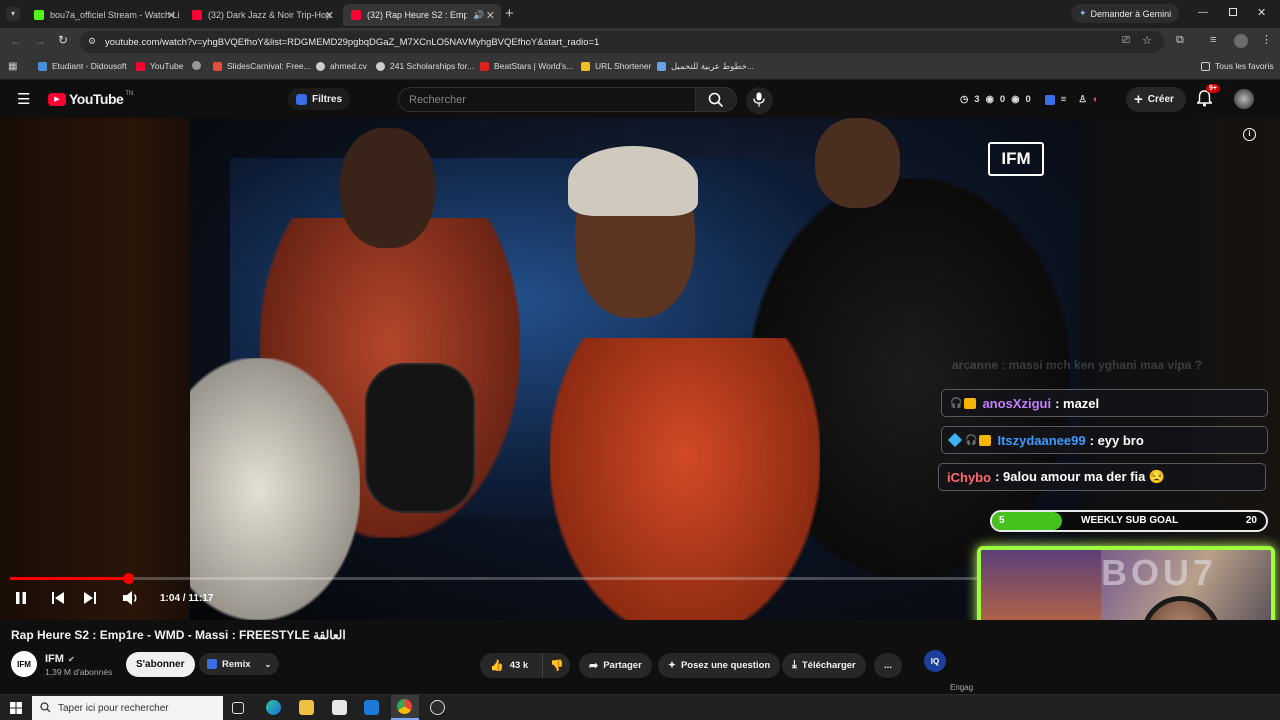 This screenshot has height=720, width=1280. I want to click on clock-icon: ◷, so click(964, 99).